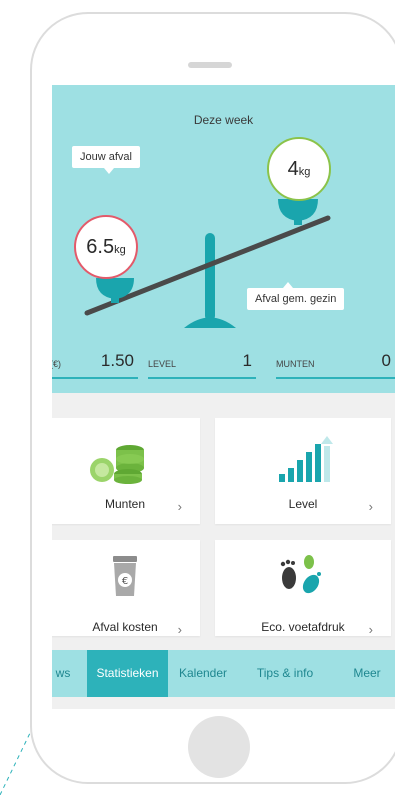  Describe the element at coordinates (306, 459) in the screenshot. I see `level-bars-icon` at that location.